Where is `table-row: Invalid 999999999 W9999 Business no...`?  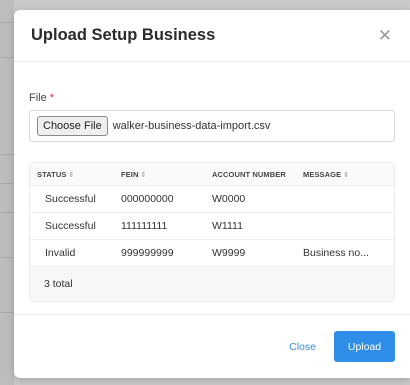
table-row: Invalid 999999999 W9999 Business no... is located at coordinates (212, 252).